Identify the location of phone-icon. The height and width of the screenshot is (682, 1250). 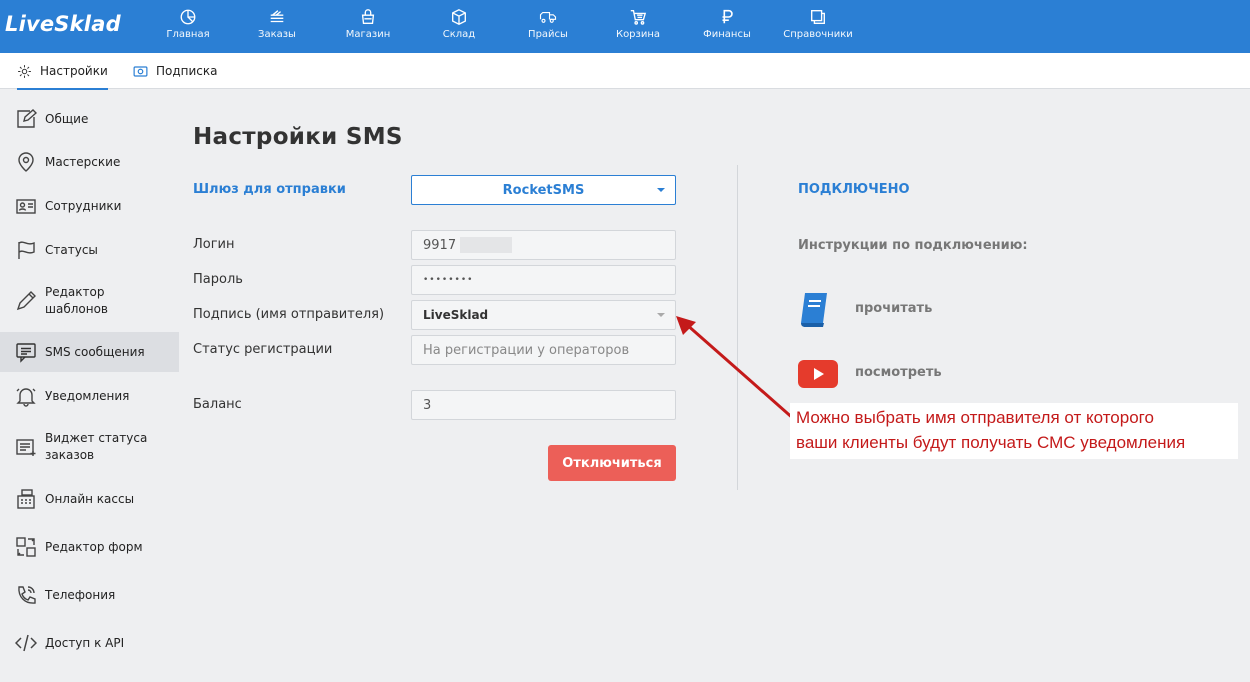
(27, 595).